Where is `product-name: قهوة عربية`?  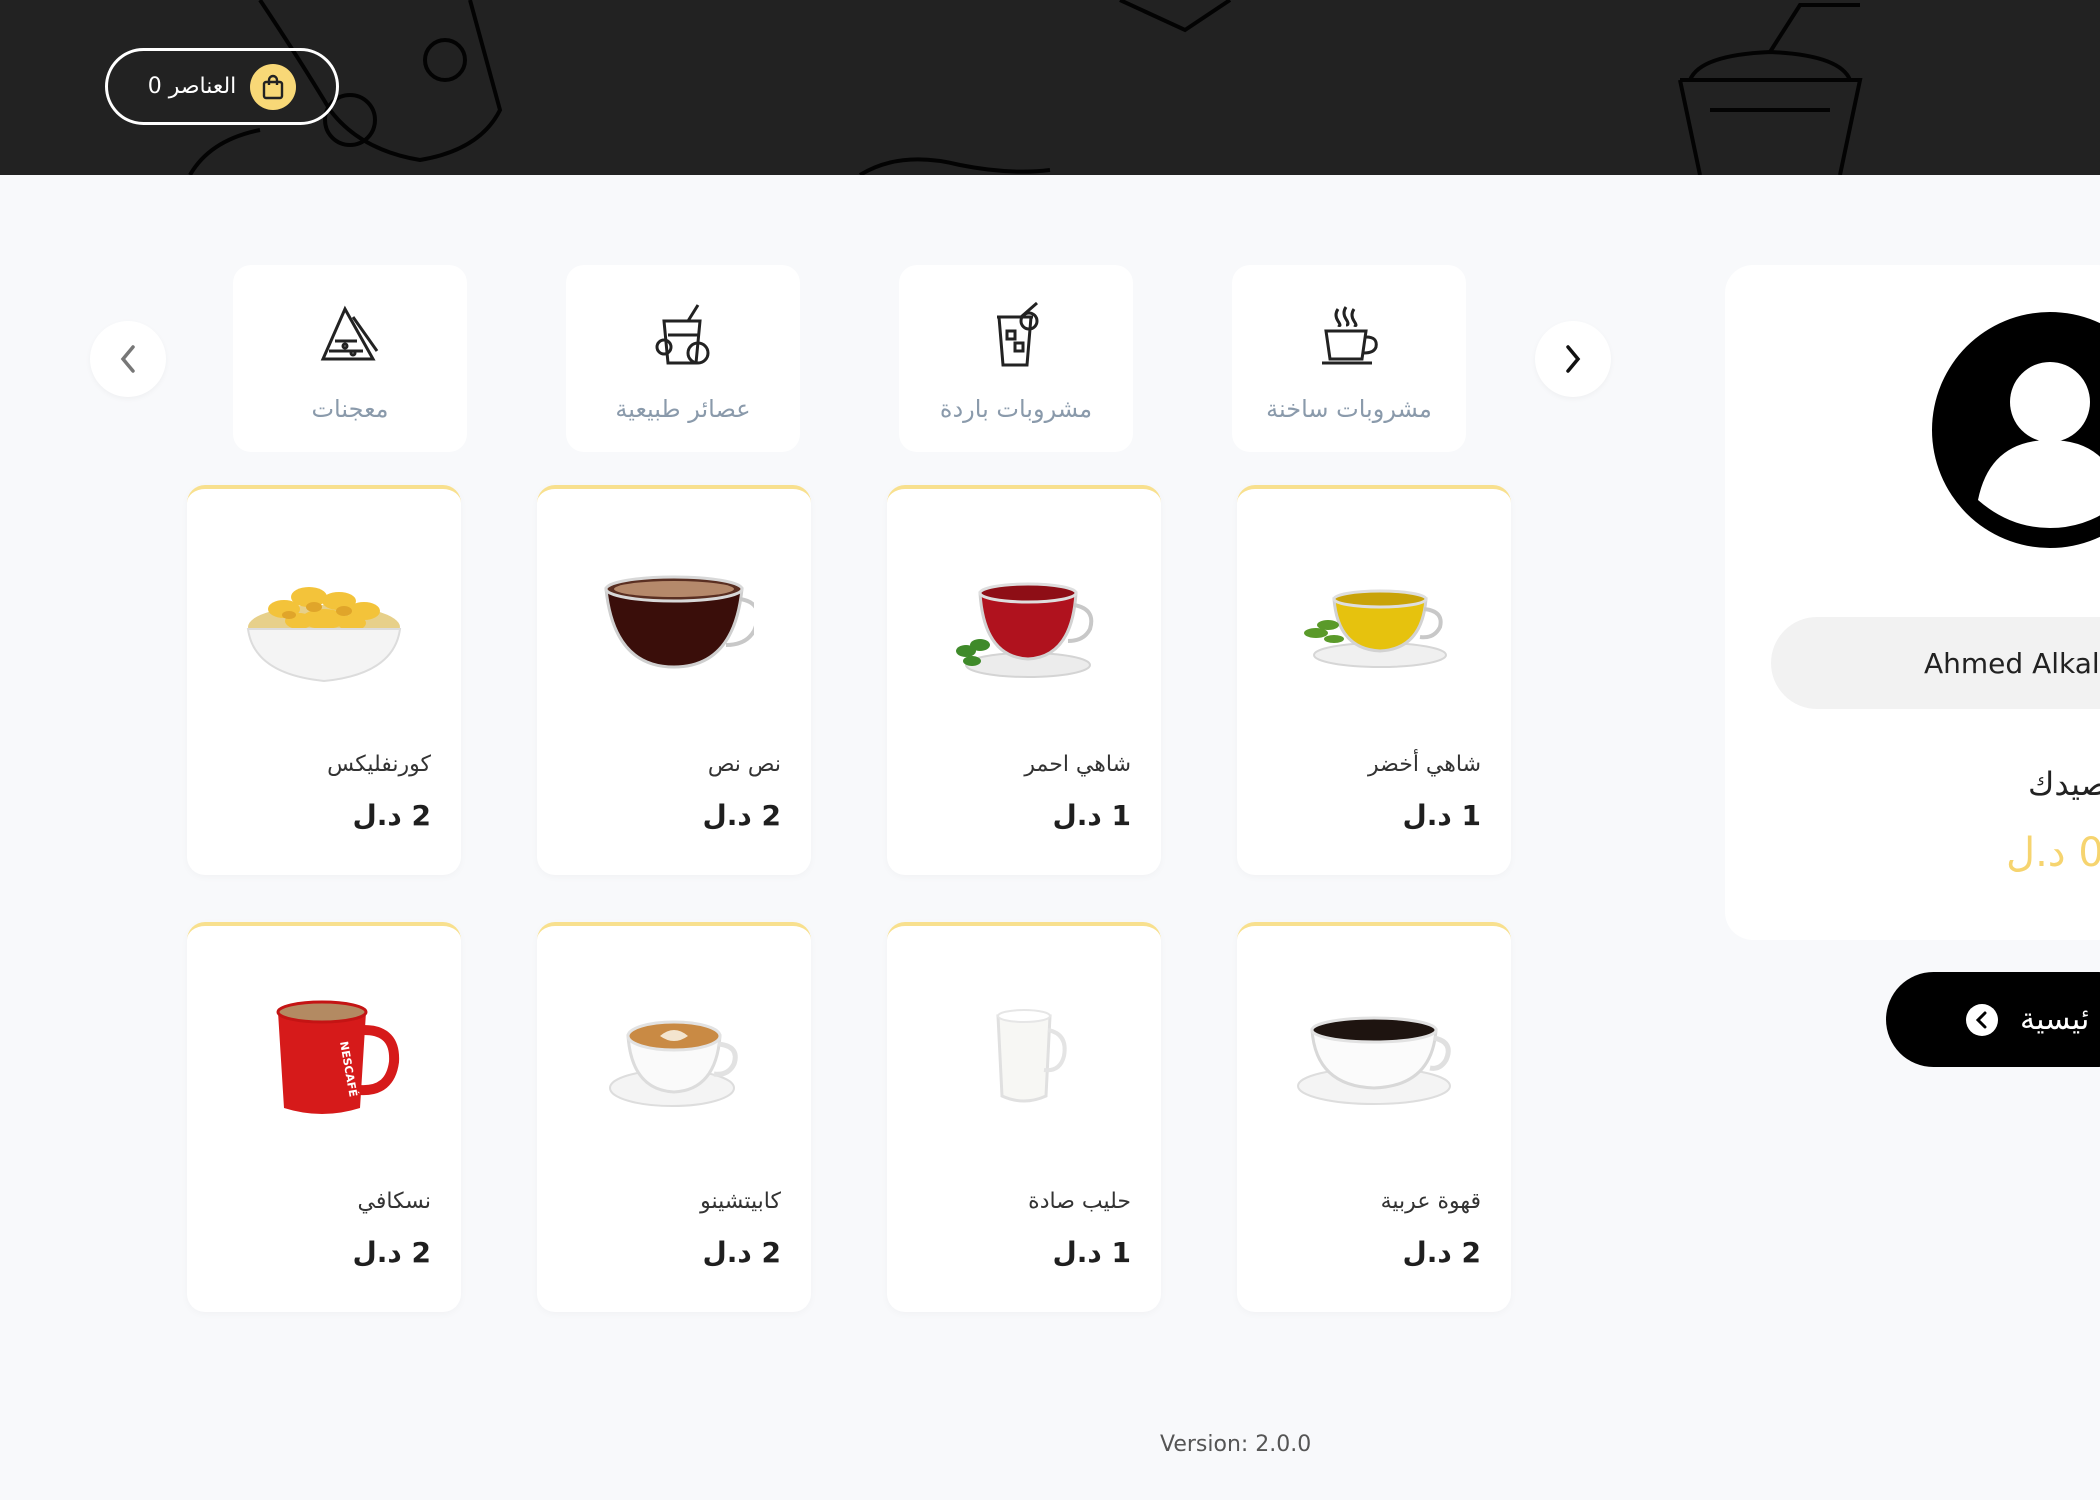
product-name: قهوة عربية is located at coordinates (1430, 1201).